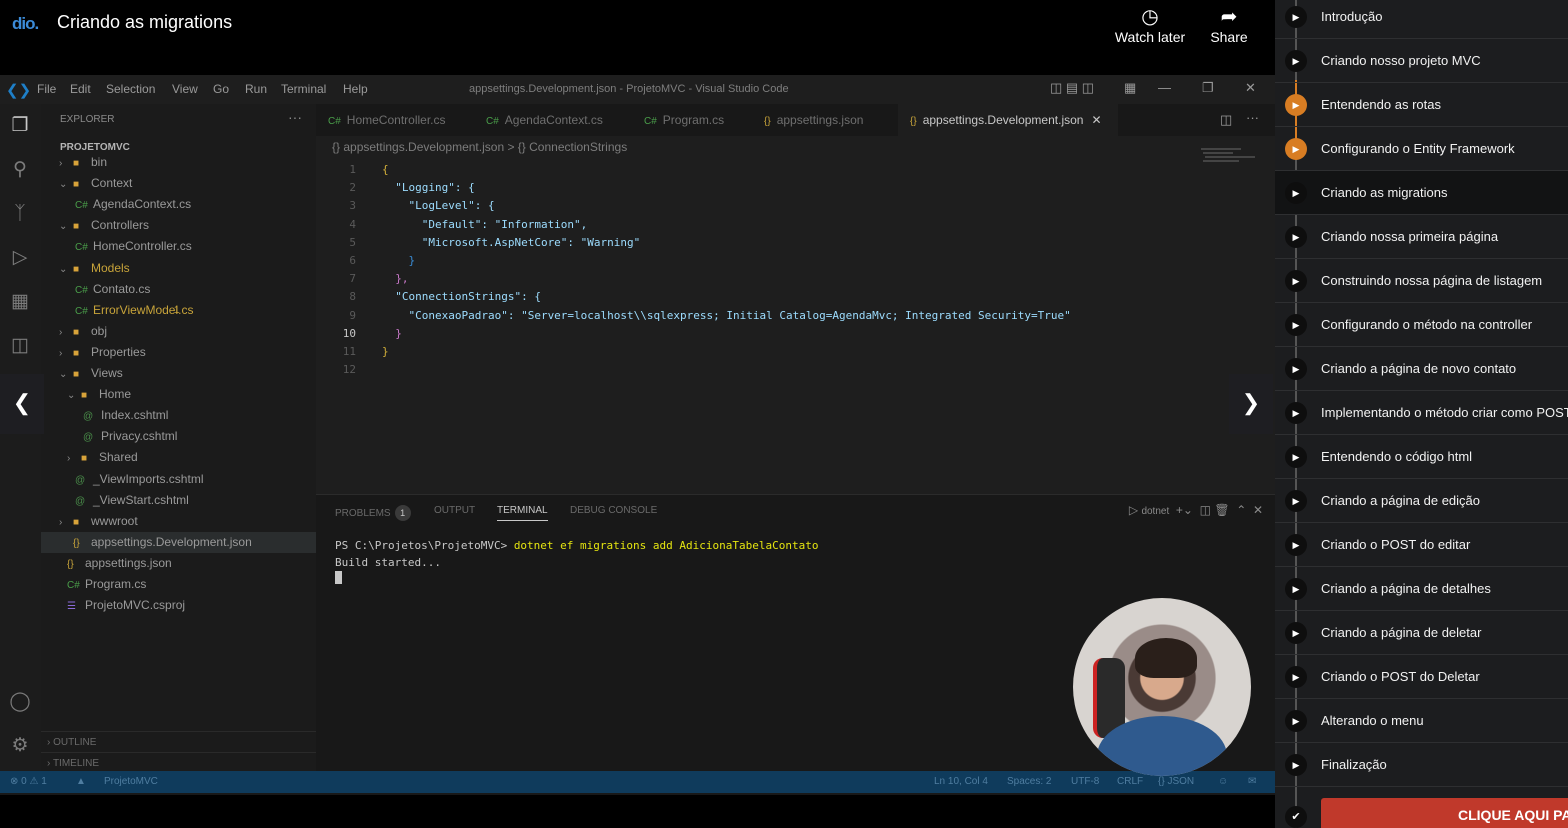  I want to click on cta-button: CLIQUE AQUI PA, so click(1444, 813).